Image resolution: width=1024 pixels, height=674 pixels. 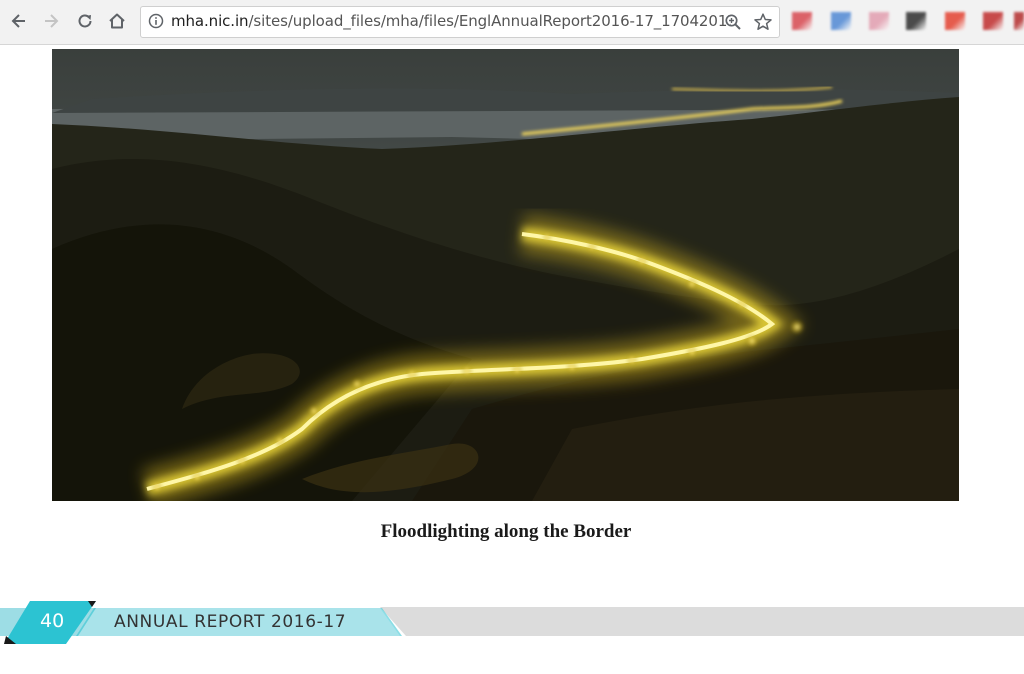 I want to click on arrow-right-icon, so click(x=52, y=21).